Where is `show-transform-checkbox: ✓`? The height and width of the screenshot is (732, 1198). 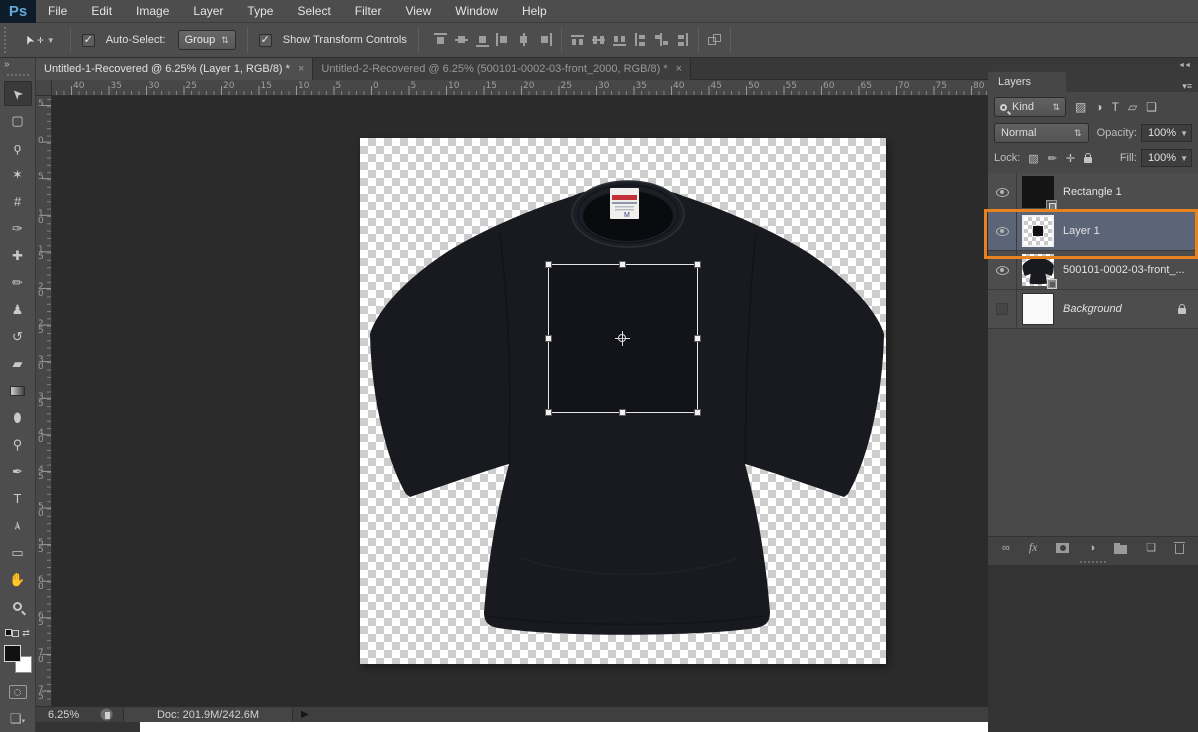
show-transform-checkbox: ✓ is located at coordinates (265, 40).